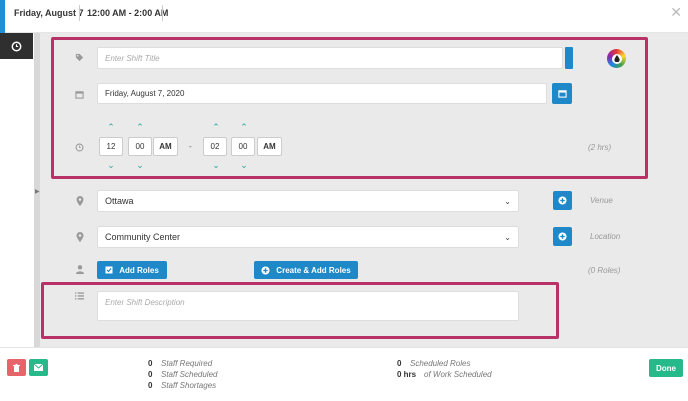  I want to click on delete-button, so click(16, 367).